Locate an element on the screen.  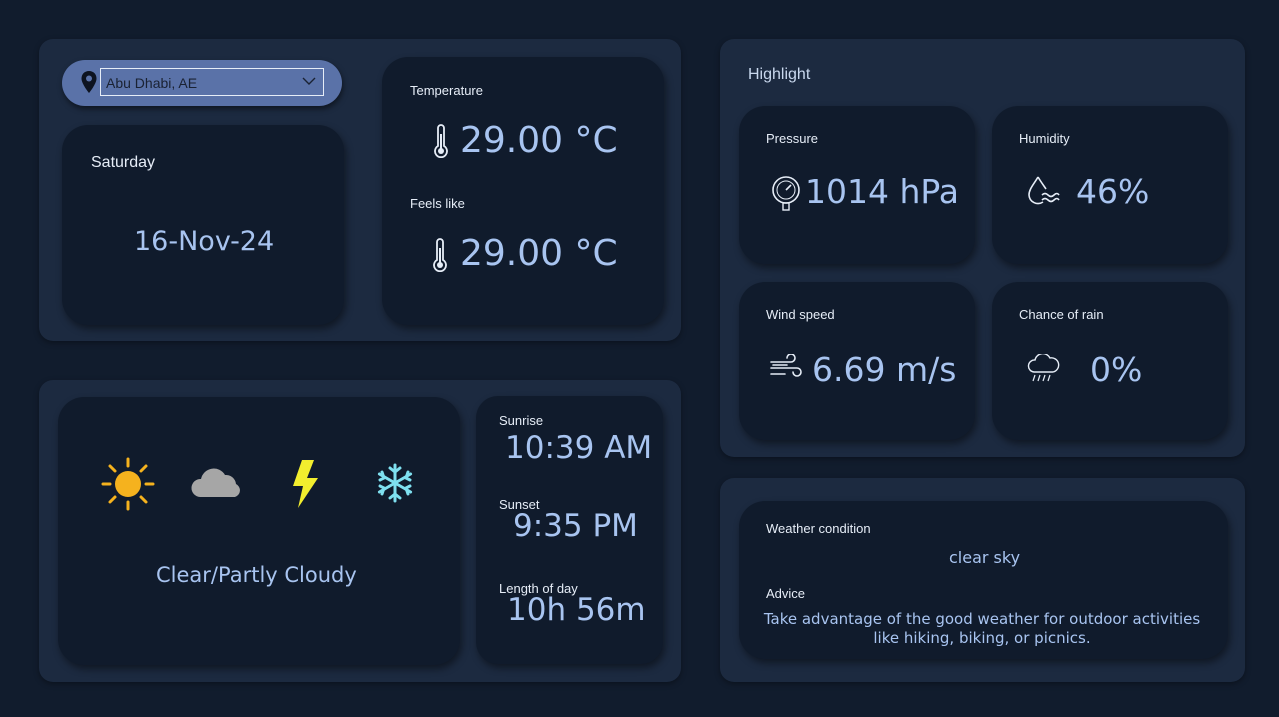
date-value: 16-Nov-24 is located at coordinates (204, 241).